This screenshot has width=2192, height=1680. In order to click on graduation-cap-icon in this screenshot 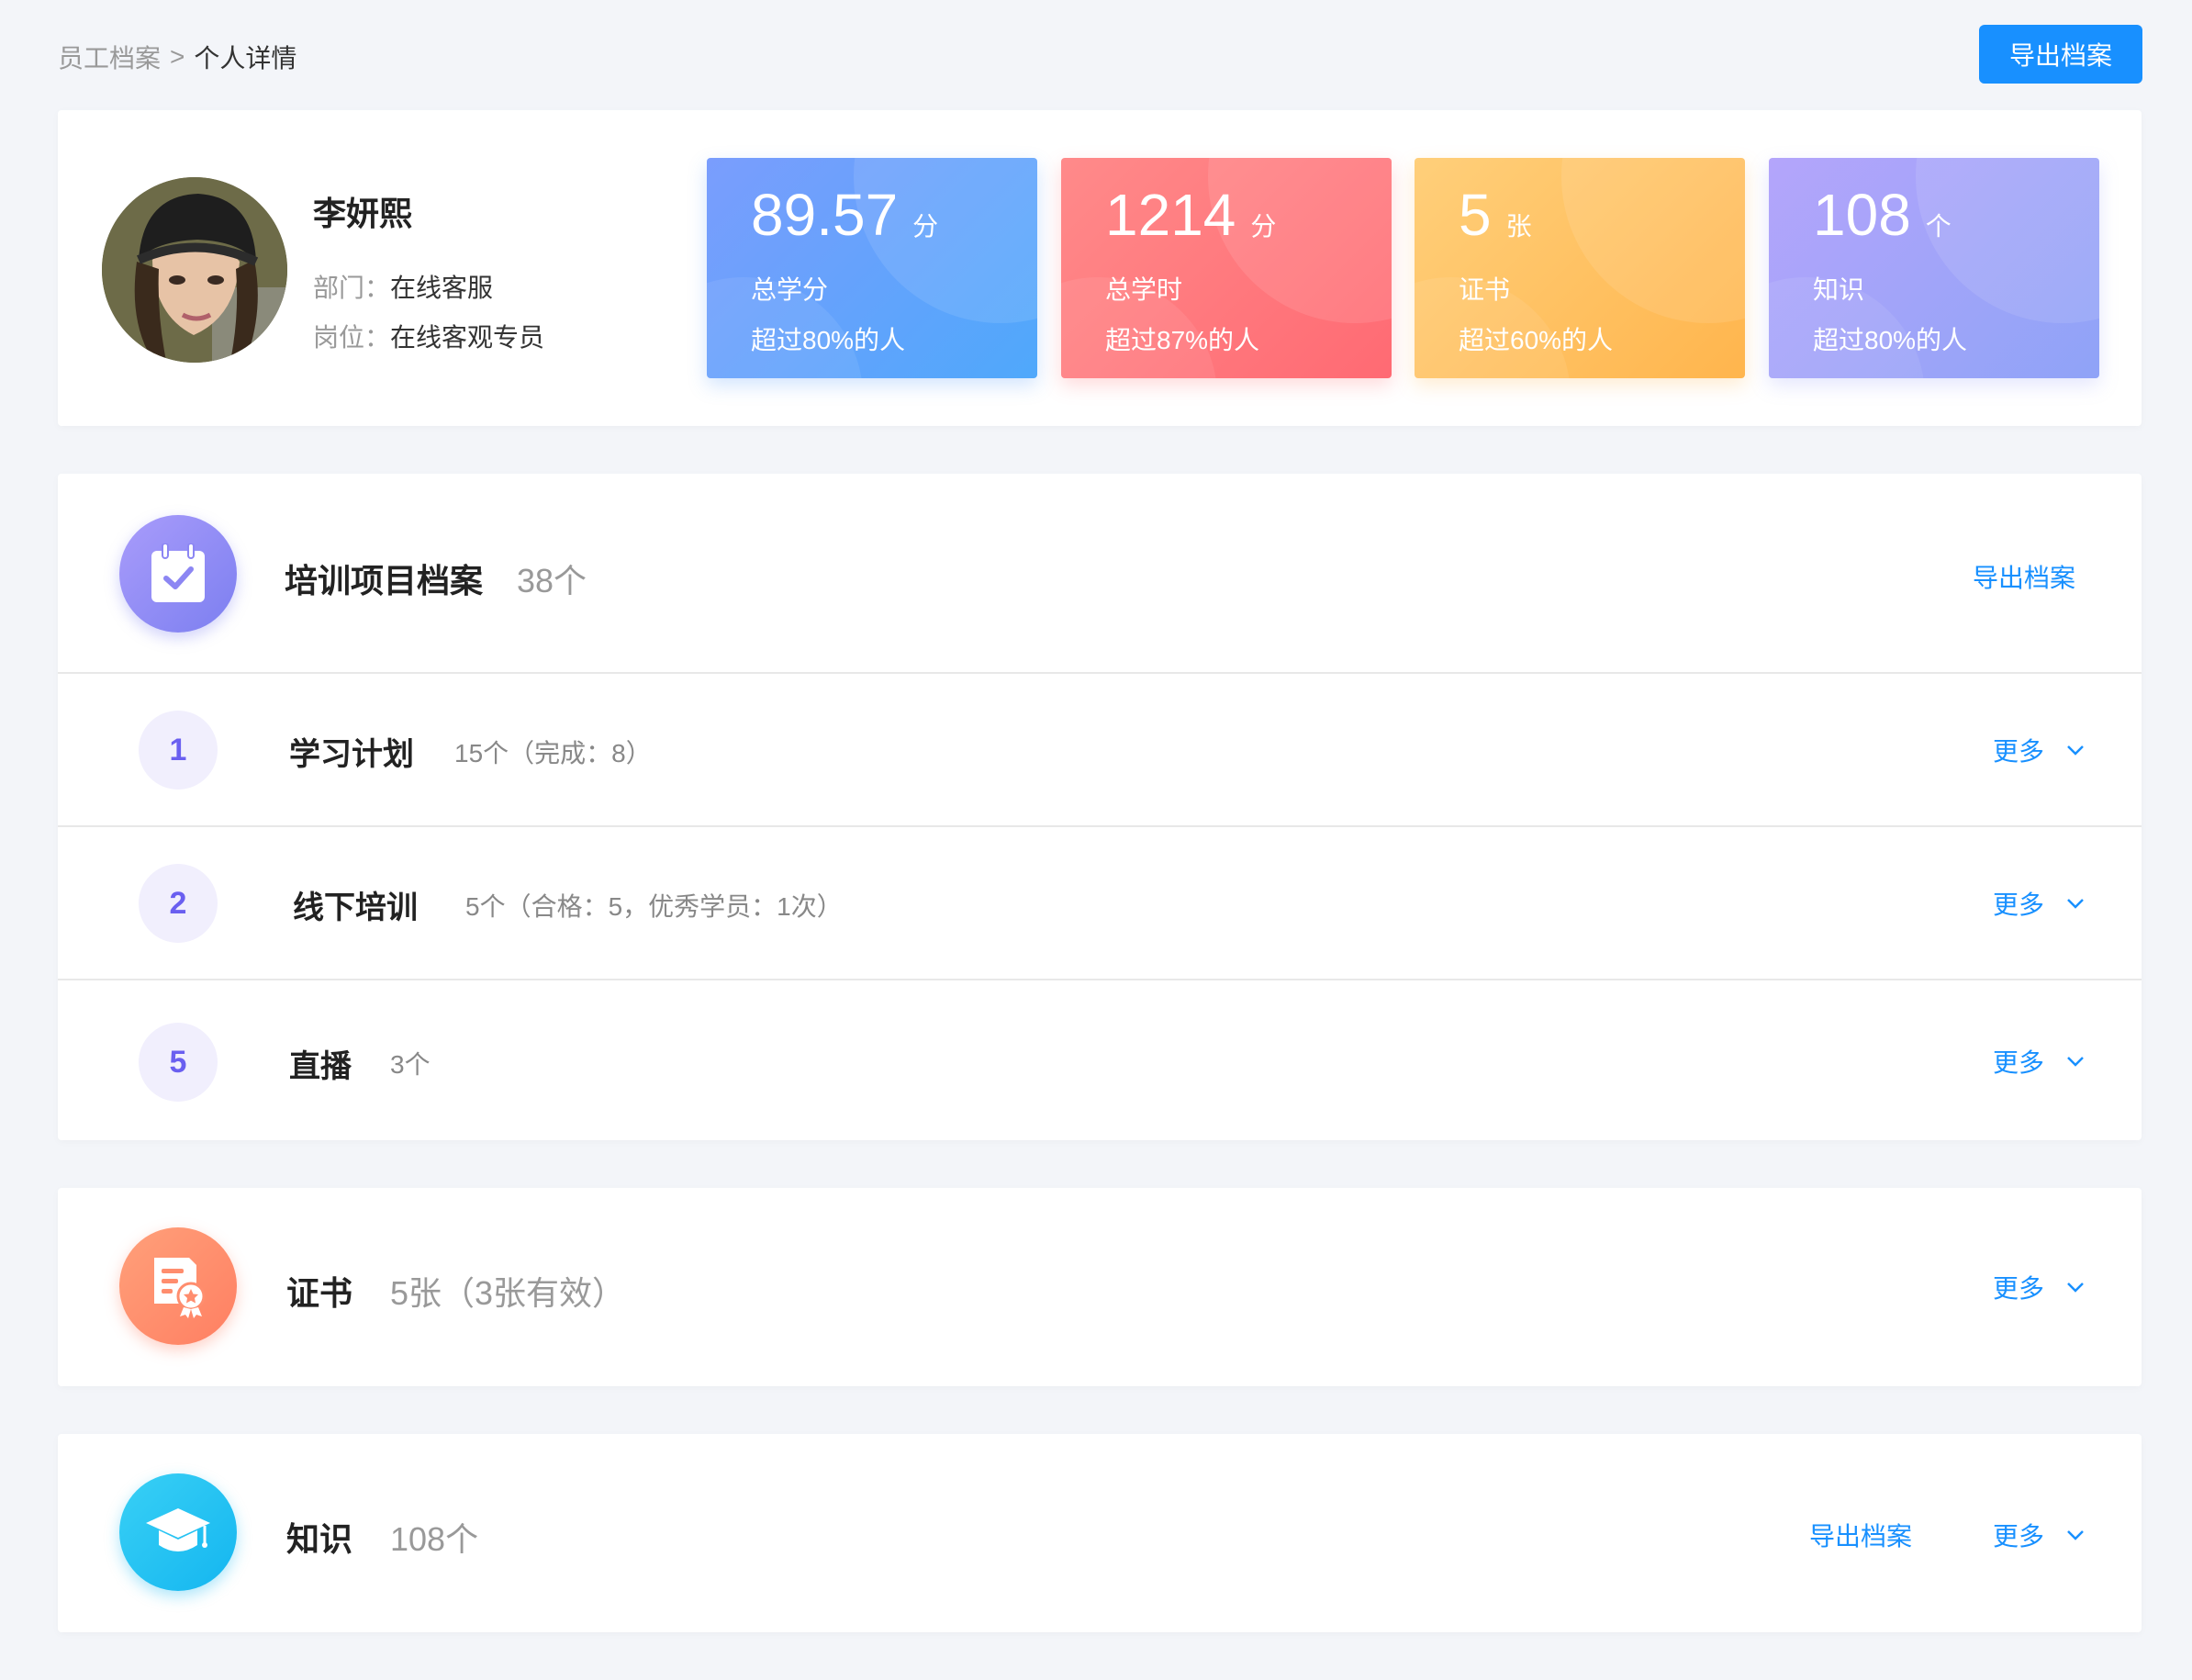, I will do `click(178, 1532)`.